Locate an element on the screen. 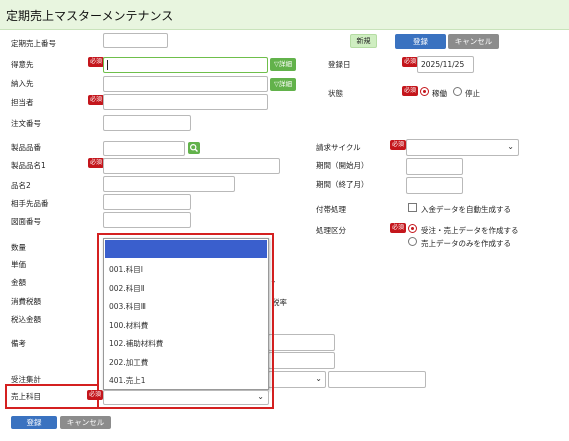 The height and width of the screenshot is (441, 569). dropdown-option: 102.補助材料費 is located at coordinates (136, 343).